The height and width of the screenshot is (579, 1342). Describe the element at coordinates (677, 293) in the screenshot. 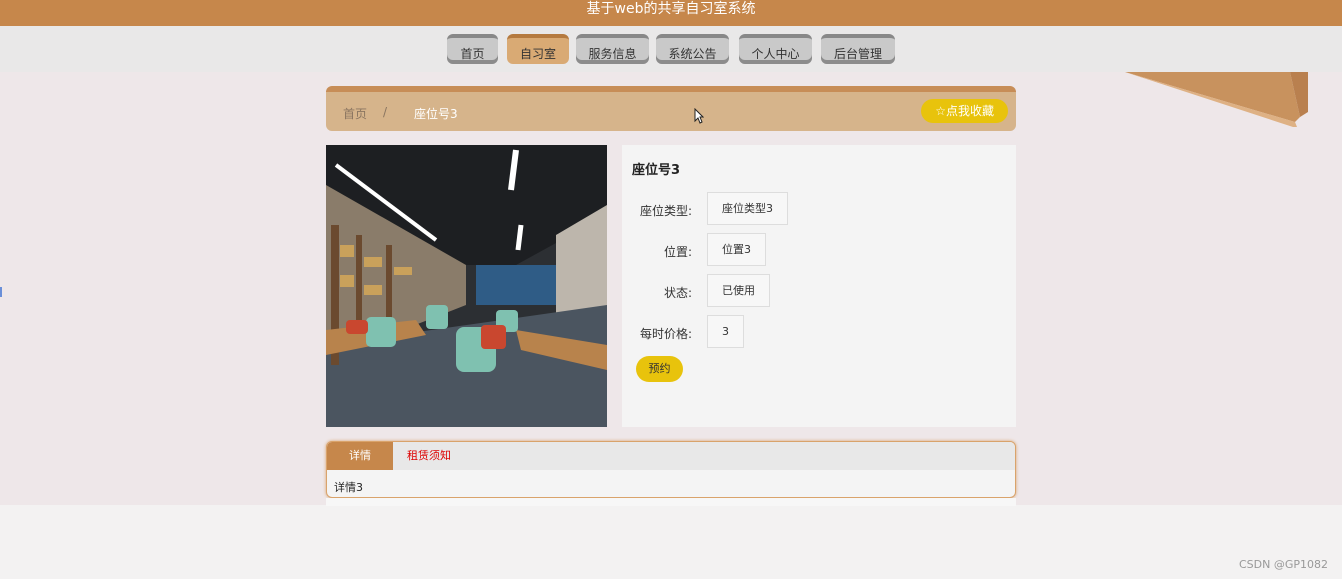

I see `status-label: 状态:` at that location.